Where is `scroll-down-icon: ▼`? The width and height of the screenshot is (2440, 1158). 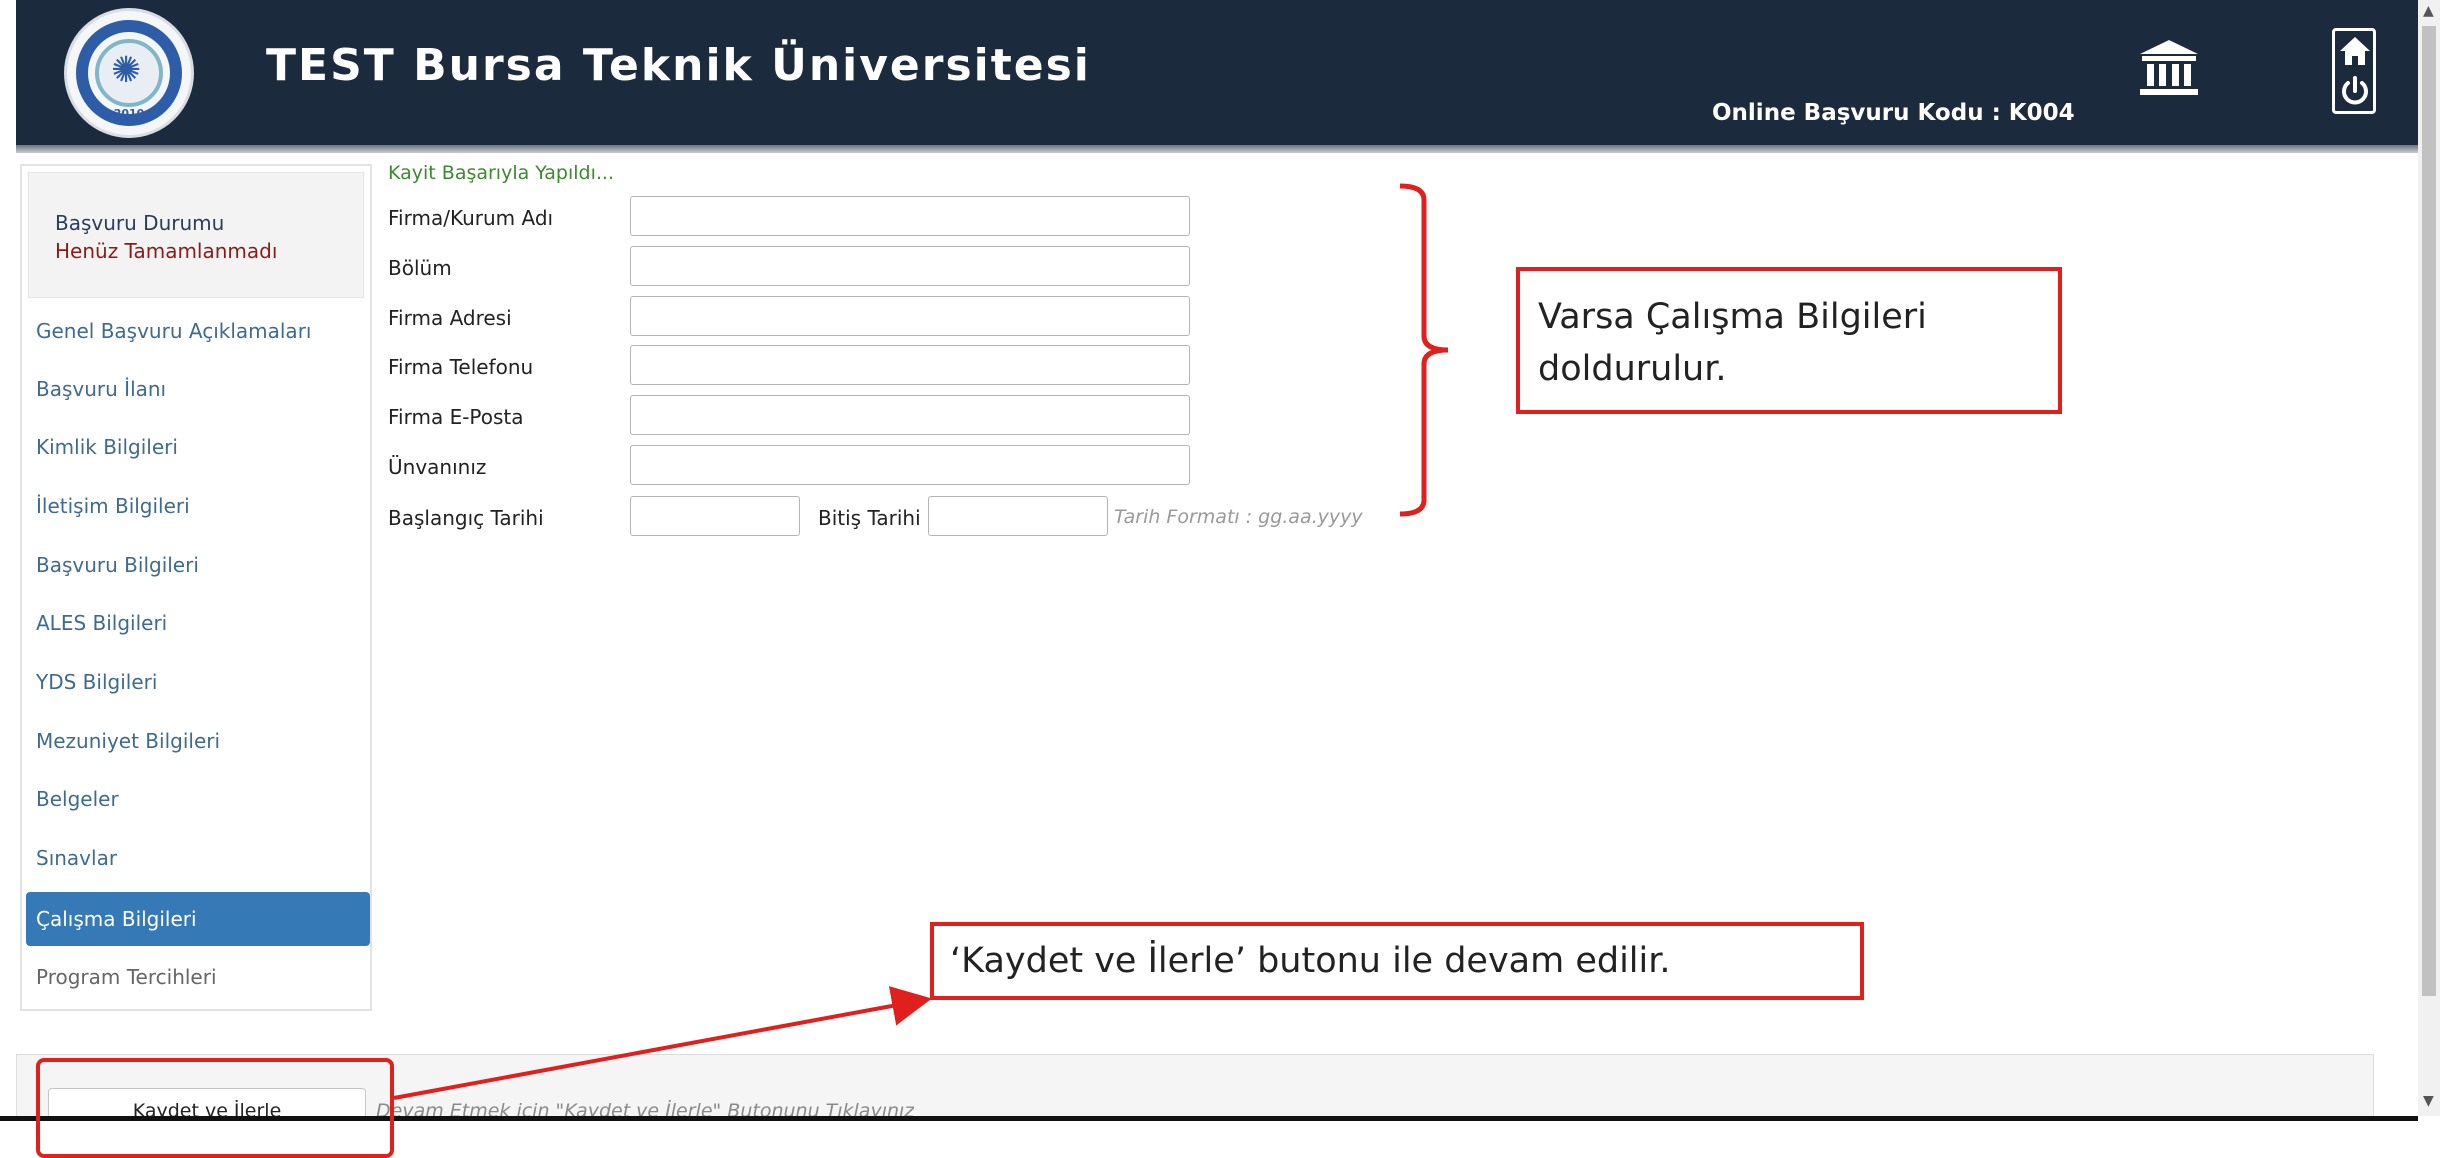 scroll-down-icon: ▼ is located at coordinates (2428, 1101).